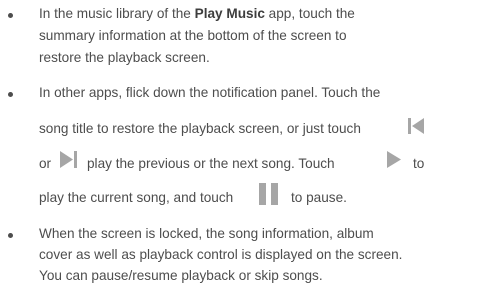 Image resolution: width=477 pixels, height=295 pixels. I want to click on skip-next-icon, so click(68, 159).